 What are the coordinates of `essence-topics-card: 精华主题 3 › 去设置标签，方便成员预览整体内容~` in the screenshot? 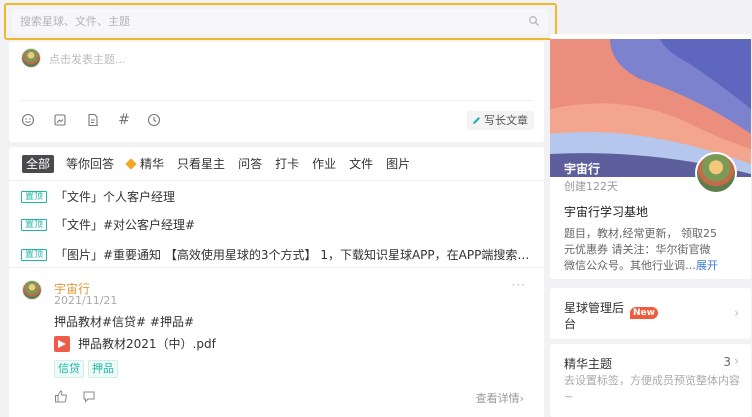 It's located at (650, 380).